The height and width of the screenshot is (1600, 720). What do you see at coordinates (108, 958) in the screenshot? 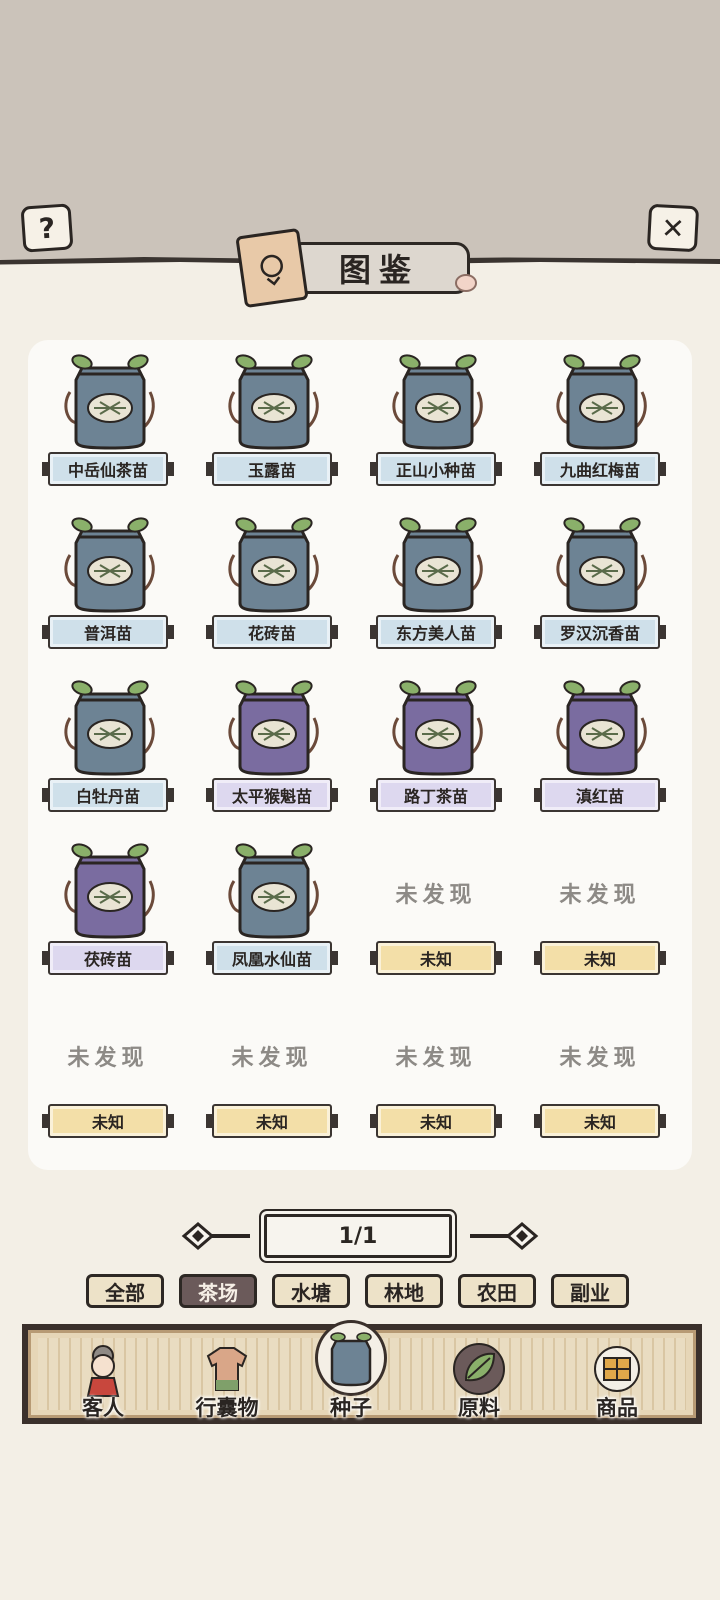
I see `seed-name-label: 茯砖苗` at bounding box center [108, 958].